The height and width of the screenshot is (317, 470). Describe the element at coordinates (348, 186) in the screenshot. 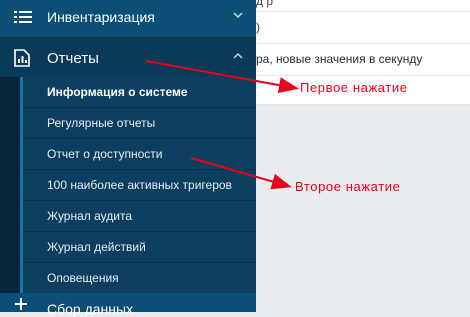

I see `annotation-second-click: Второе нажатие` at that location.